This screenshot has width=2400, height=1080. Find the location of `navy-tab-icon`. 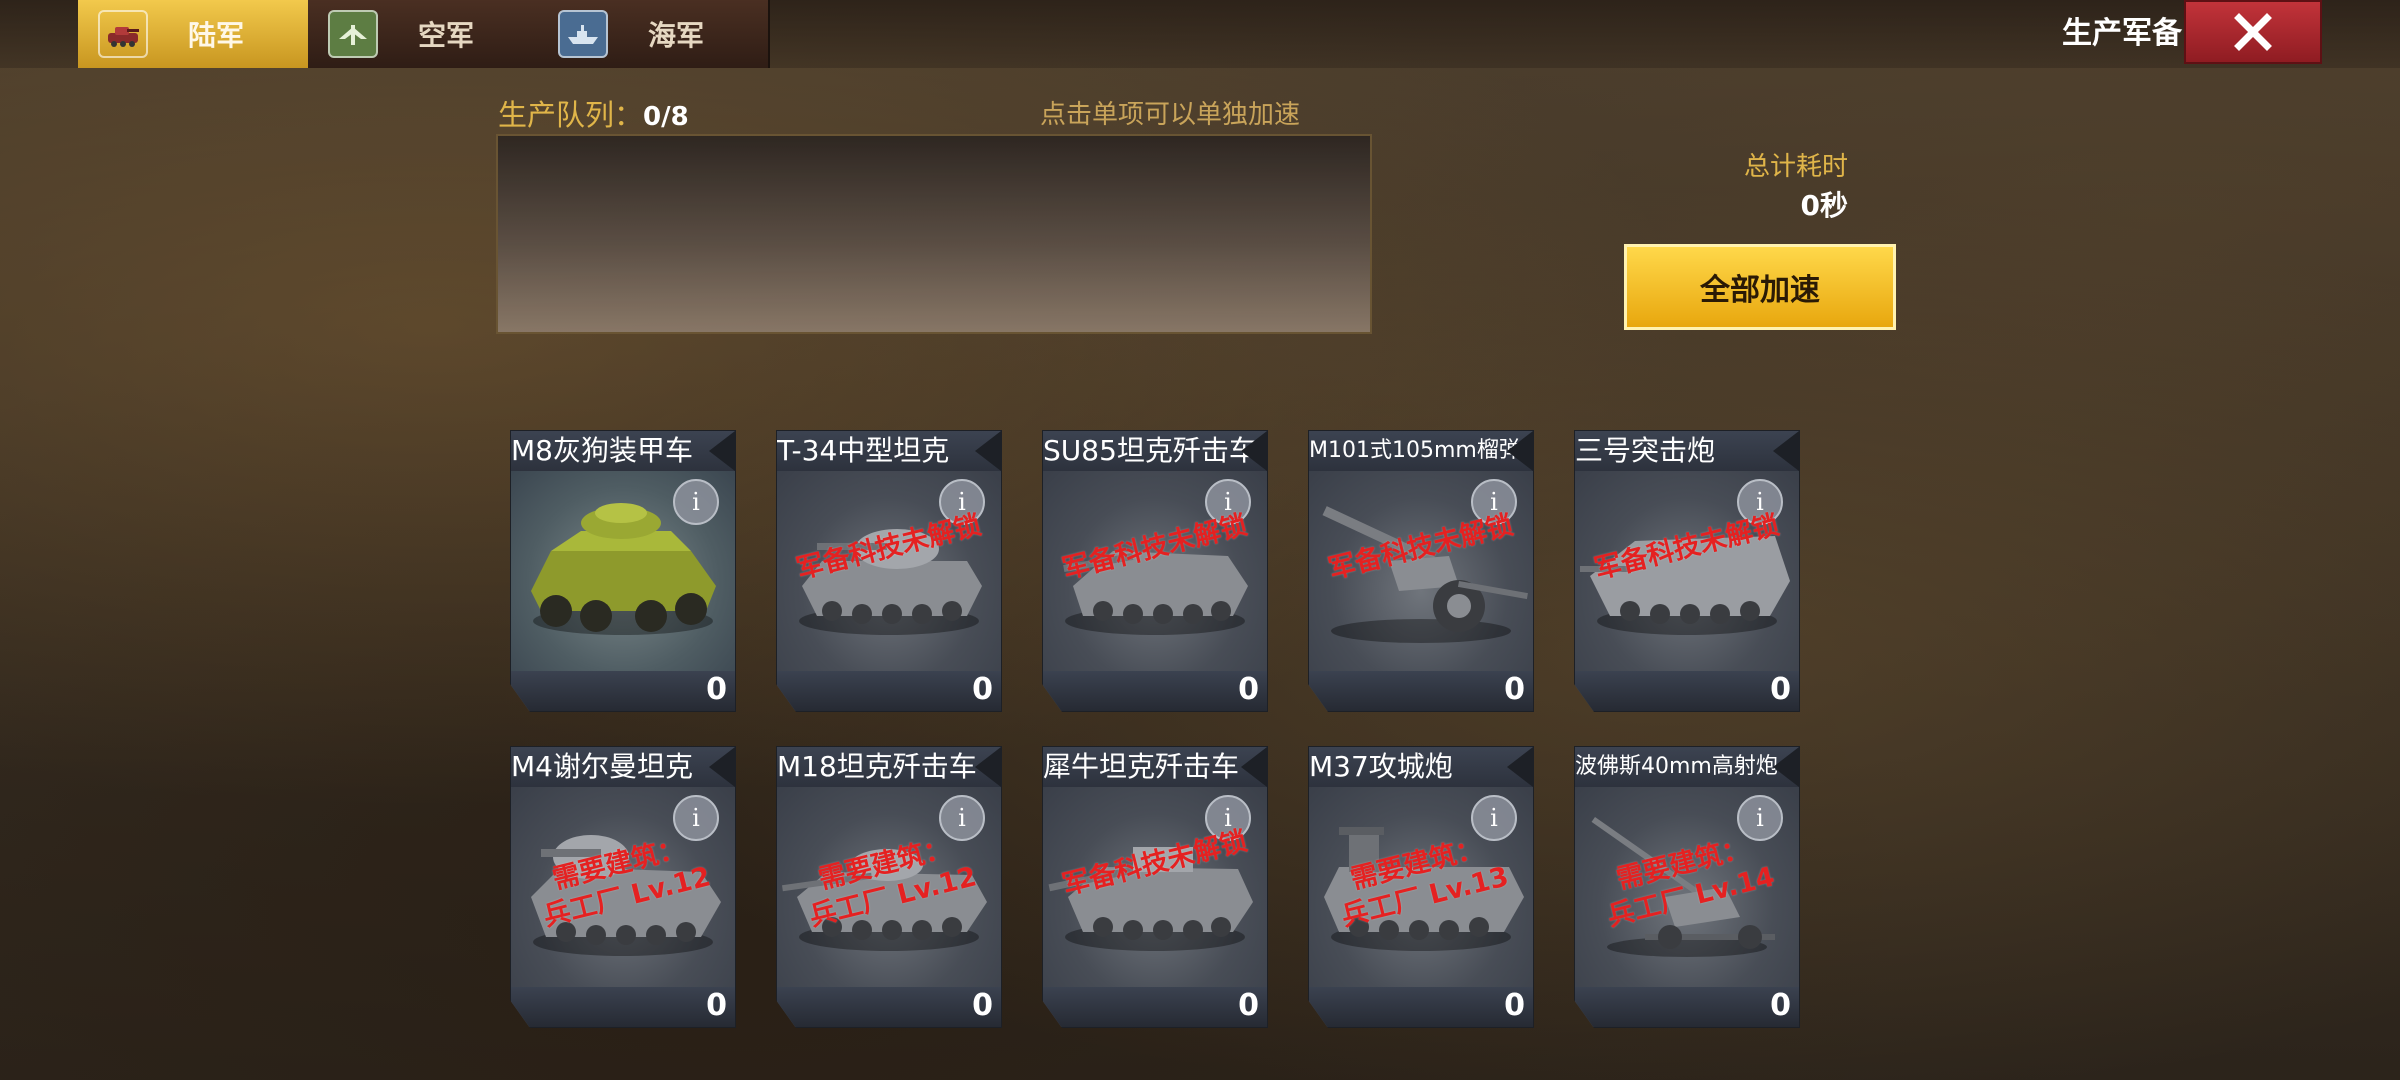

navy-tab-icon is located at coordinates (583, 34).